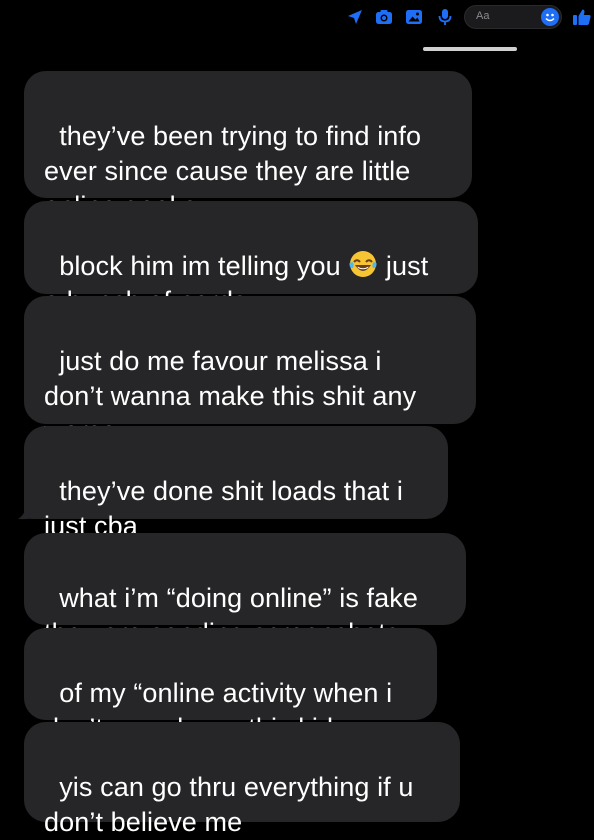  What do you see at coordinates (582, 17) in the screenshot?
I see `thumbs-up-icon` at bounding box center [582, 17].